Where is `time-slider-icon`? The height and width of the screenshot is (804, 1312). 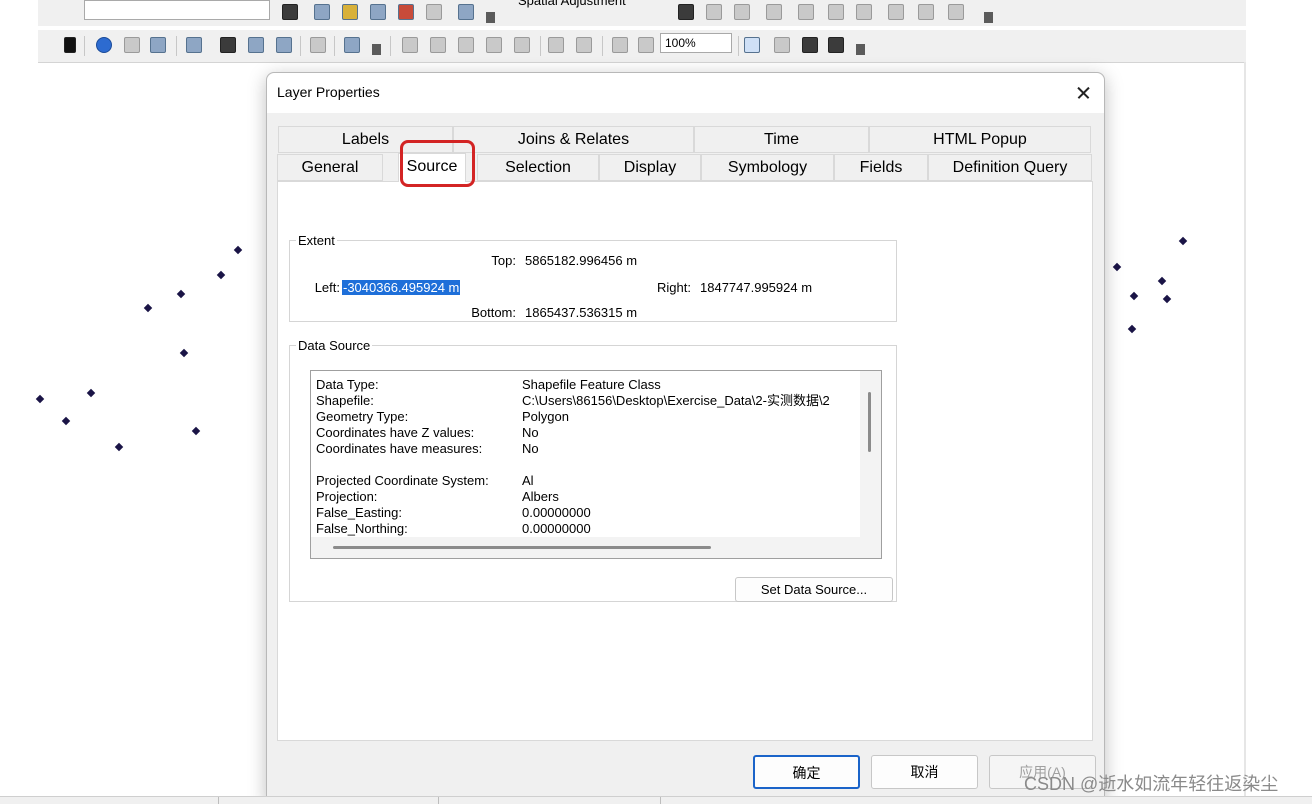 time-slider-icon is located at coordinates (318, 45).